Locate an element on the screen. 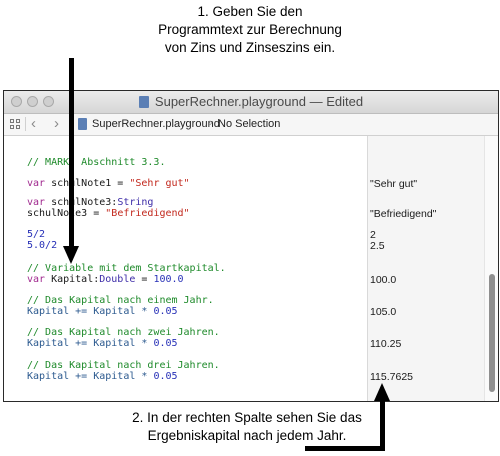 The height and width of the screenshot is (456, 500). code-identifier: schulNote3: is located at coordinates (81, 202).